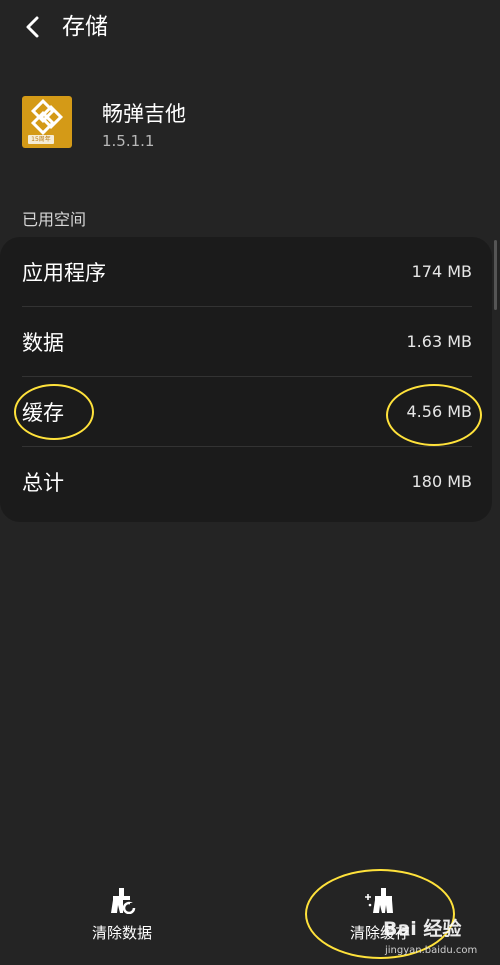  I want to click on row-label: 应用程序, so click(64, 273).